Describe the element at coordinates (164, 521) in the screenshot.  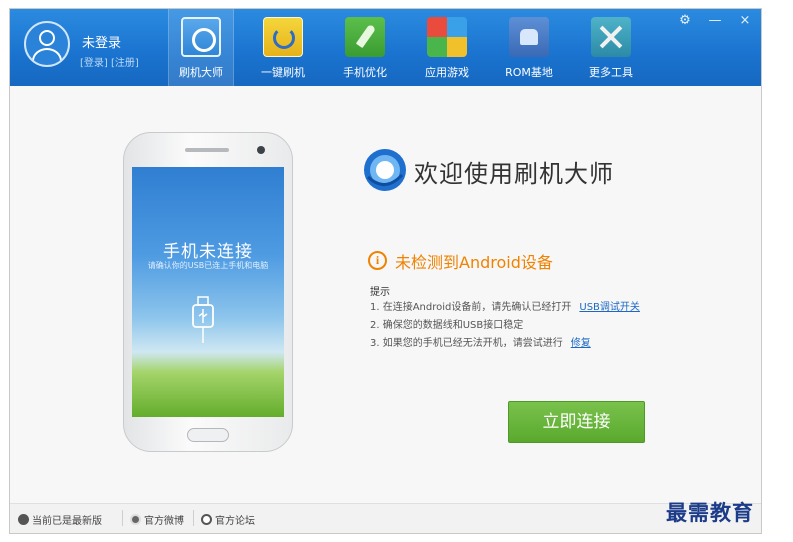
I see `weibo-label: 官方微博` at that location.